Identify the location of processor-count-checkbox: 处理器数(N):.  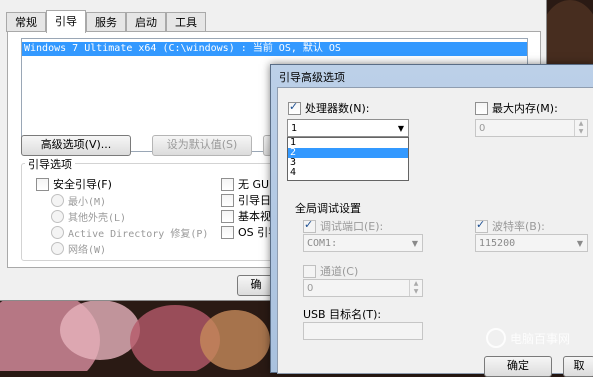
(329, 108).